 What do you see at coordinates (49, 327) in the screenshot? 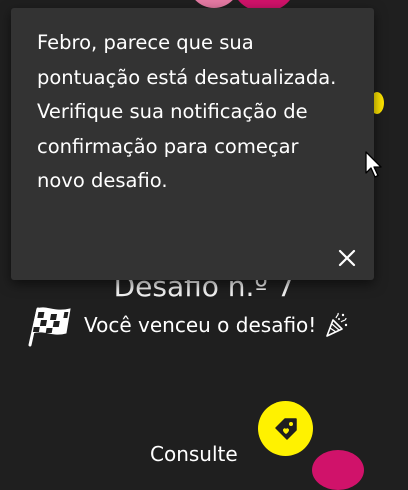
I see `checkered-flag-icon` at bounding box center [49, 327].